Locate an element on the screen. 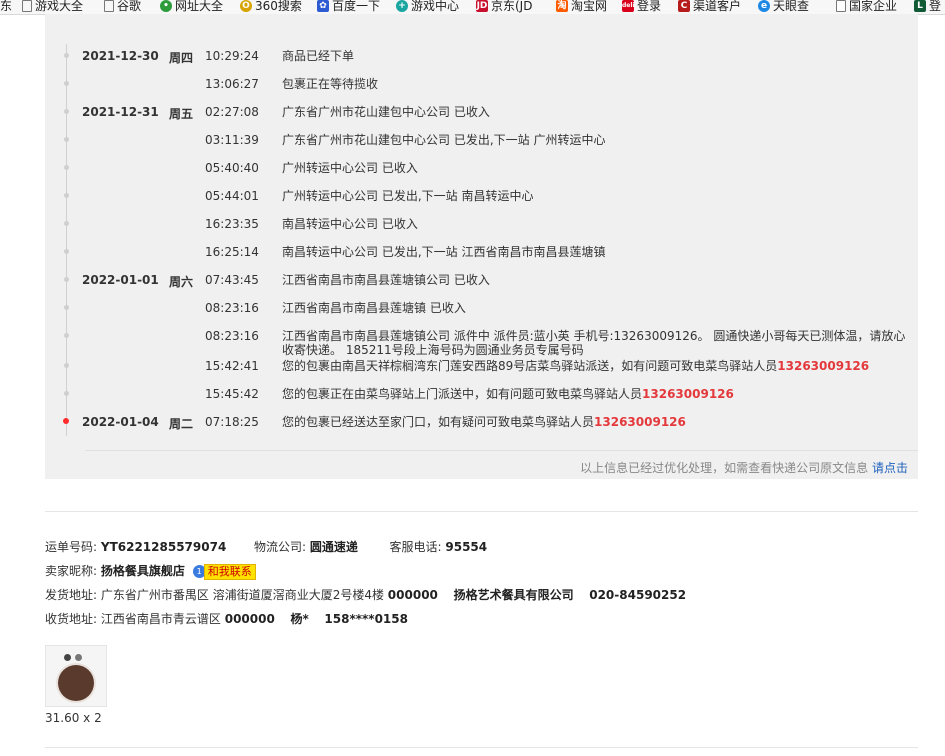  view-original-link: 请点击 is located at coordinates (890, 468).